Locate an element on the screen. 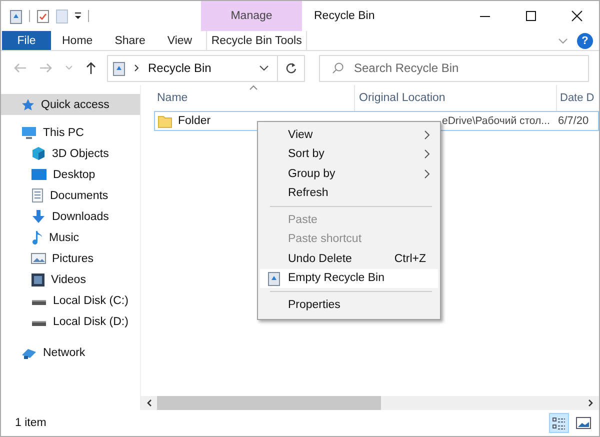 The width and height of the screenshot is (600, 437). chevron-right-icon is located at coordinates (137, 68).